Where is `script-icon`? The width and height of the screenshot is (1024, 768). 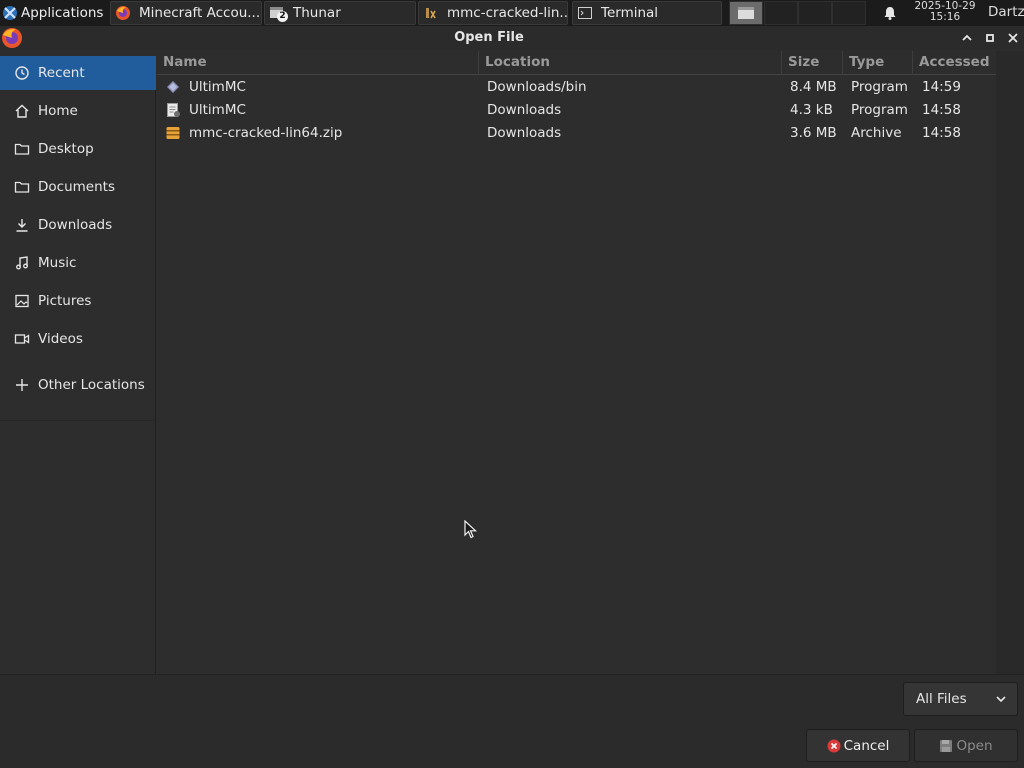
script-icon is located at coordinates (173, 110).